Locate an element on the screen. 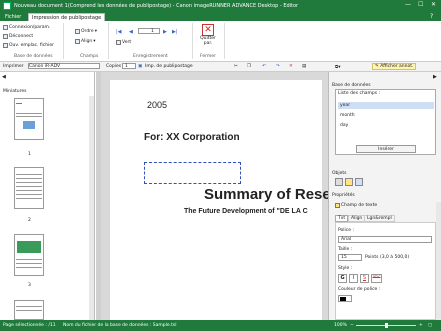 The image size is (441, 331). underline-button: S is located at coordinates (364, 278).